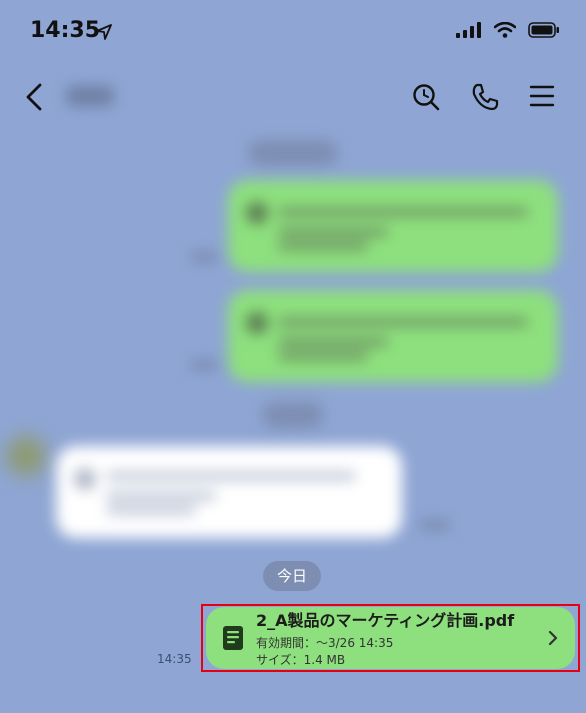 The height and width of the screenshot is (713, 586). Describe the element at coordinates (426, 97) in the screenshot. I see `search-icon` at that location.